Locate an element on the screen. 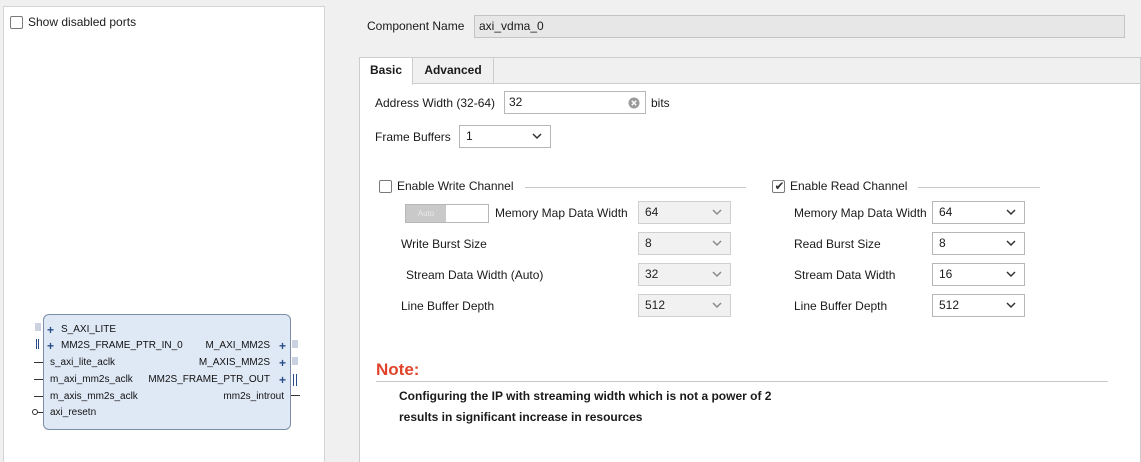 Image resolution: width=1141 pixels, height=462 pixels. frame-buffers-select: 1 is located at coordinates (505, 136).